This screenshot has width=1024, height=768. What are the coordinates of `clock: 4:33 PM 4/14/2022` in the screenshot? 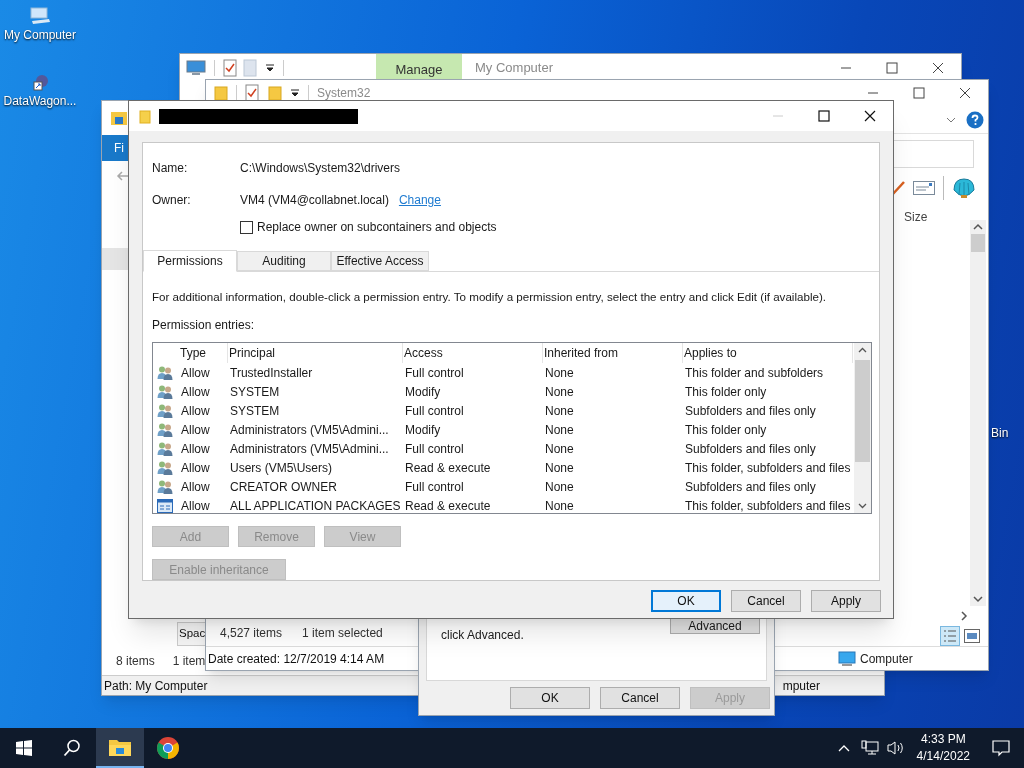 It's located at (943, 748).